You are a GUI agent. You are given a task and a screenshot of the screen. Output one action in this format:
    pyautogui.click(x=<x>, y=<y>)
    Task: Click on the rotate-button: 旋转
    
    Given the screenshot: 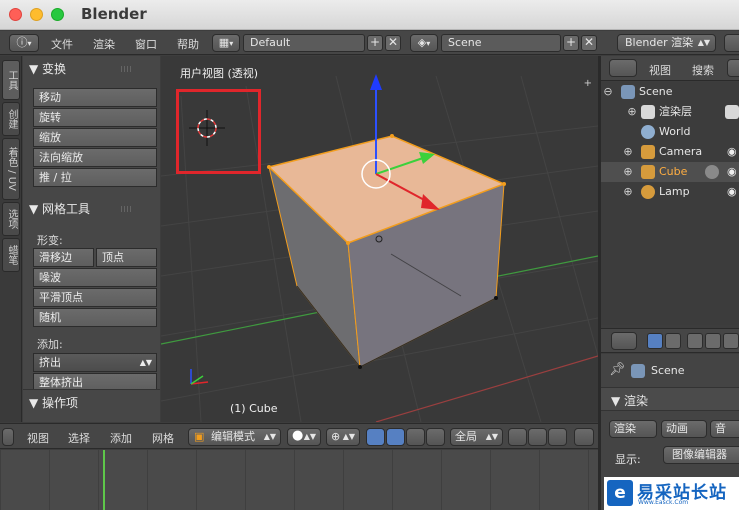 What is the action you would take?
    pyautogui.click(x=95, y=117)
    